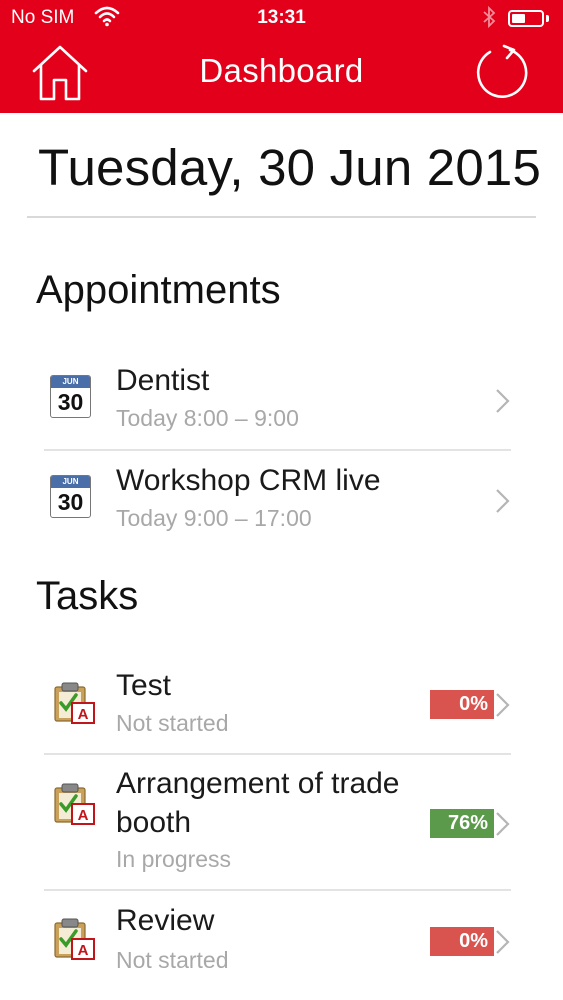 The width and height of the screenshot is (563, 1000). What do you see at coordinates (281, 704) in the screenshot?
I see `task-row: A Test Not started 0%` at bounding box center [281, 704].